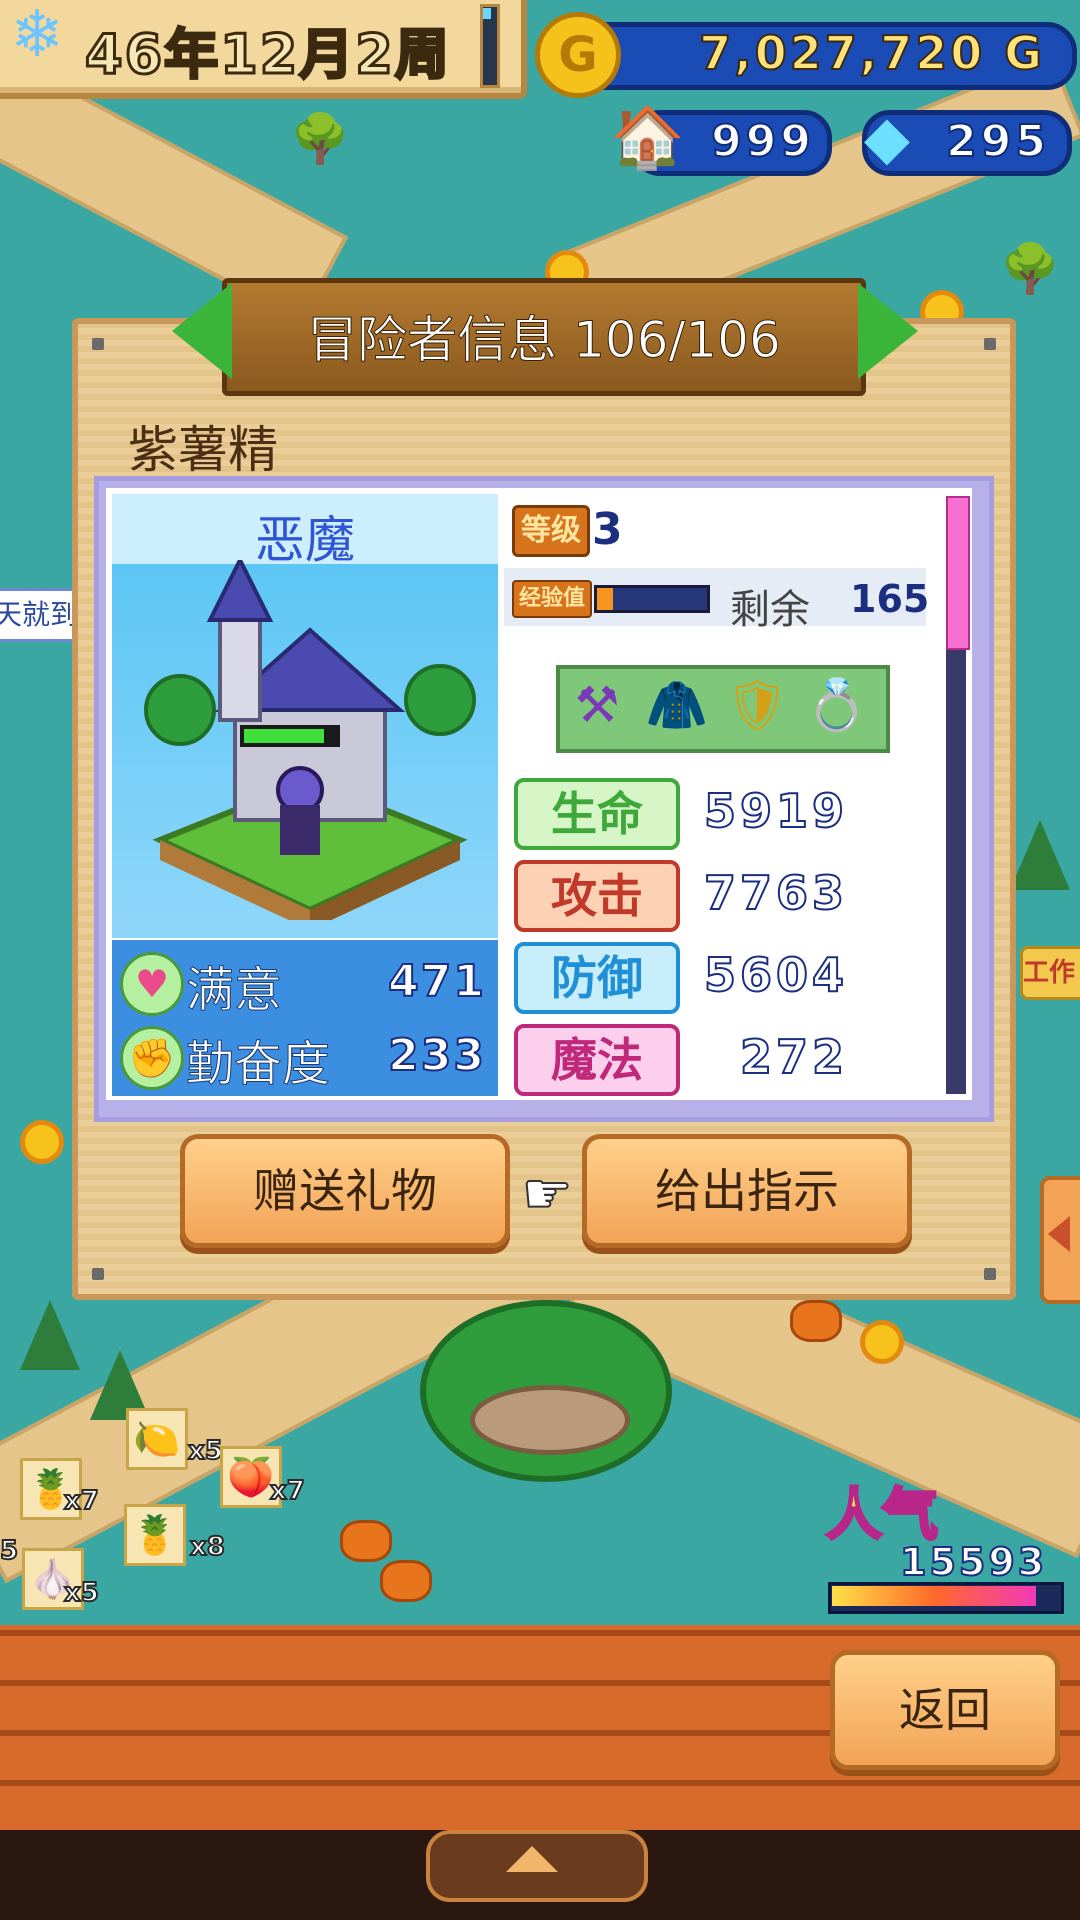  I want to click on info-scroll-thumb, so click(958, 573).